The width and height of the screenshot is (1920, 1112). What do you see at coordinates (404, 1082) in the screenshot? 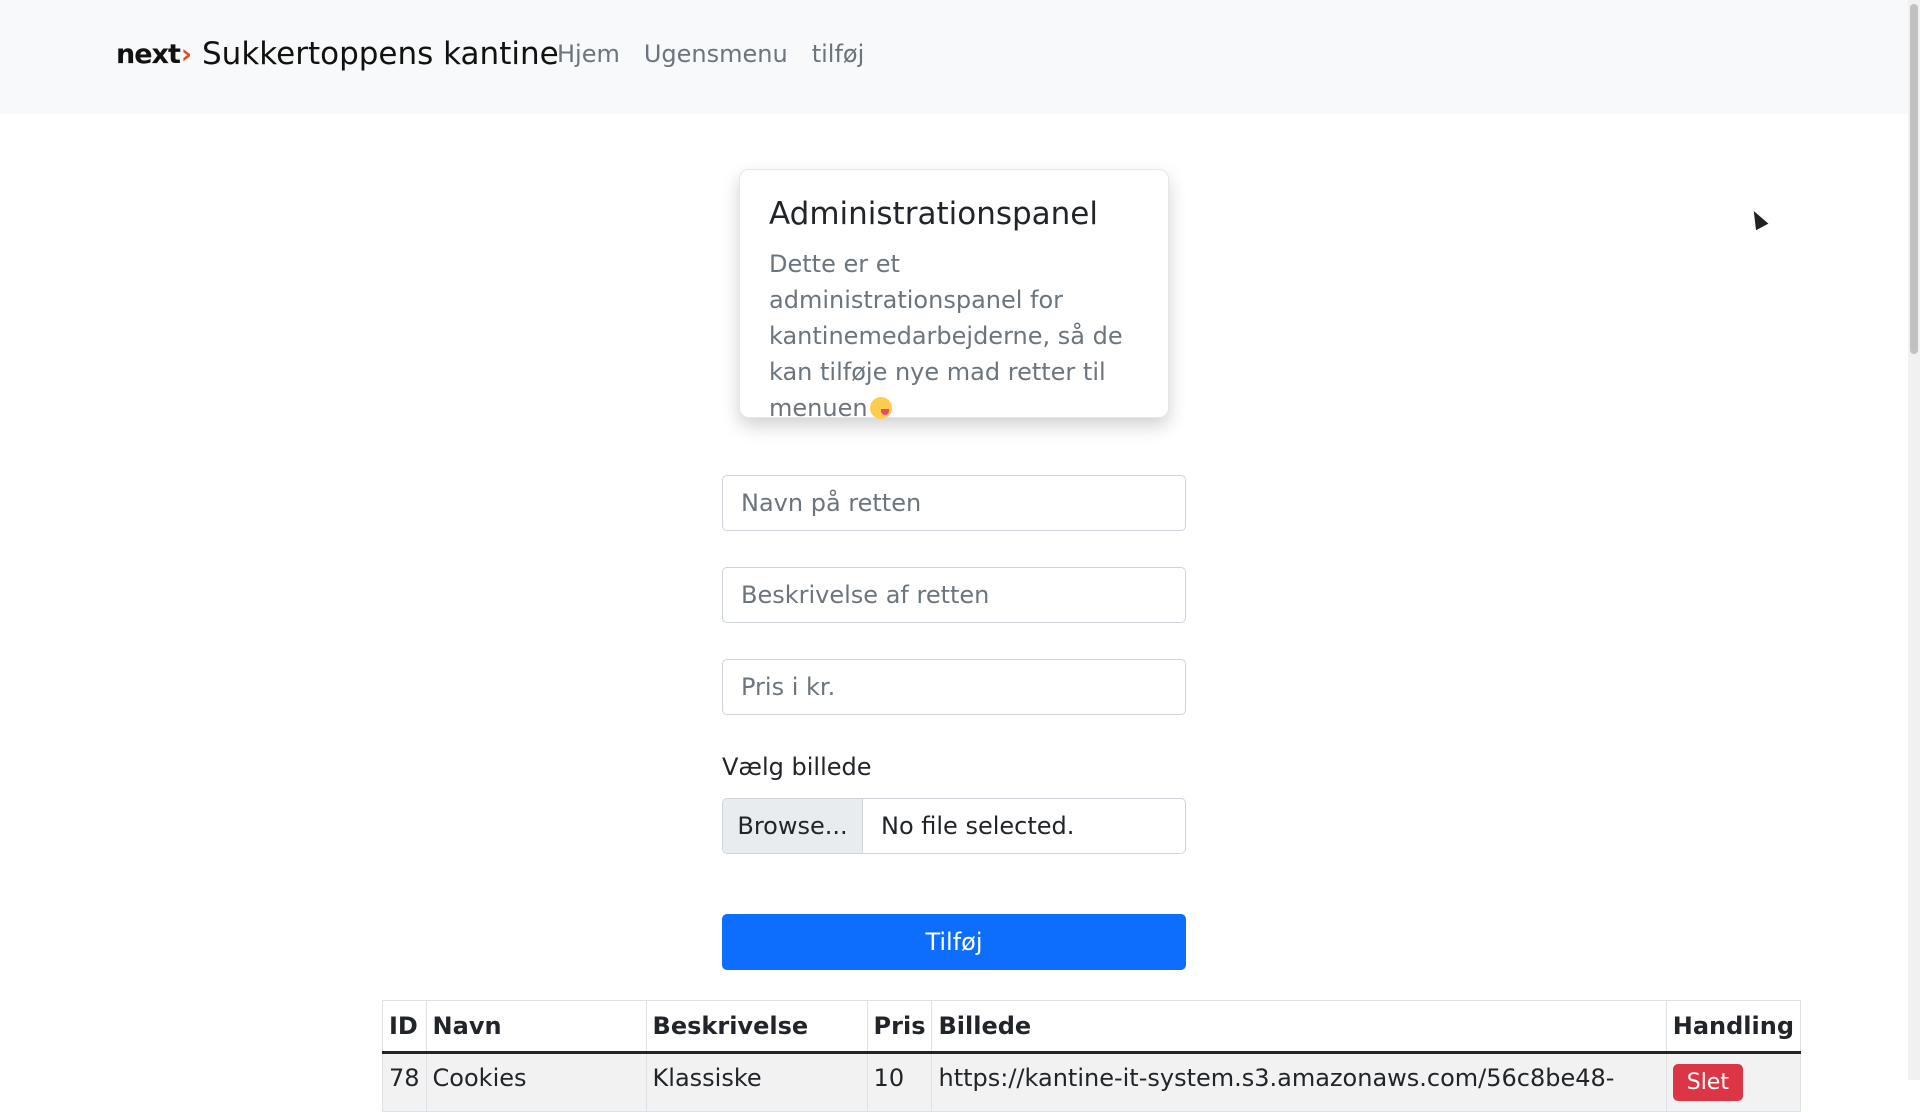
I see `cell-id: 78` at bounding box center [404, 1082].